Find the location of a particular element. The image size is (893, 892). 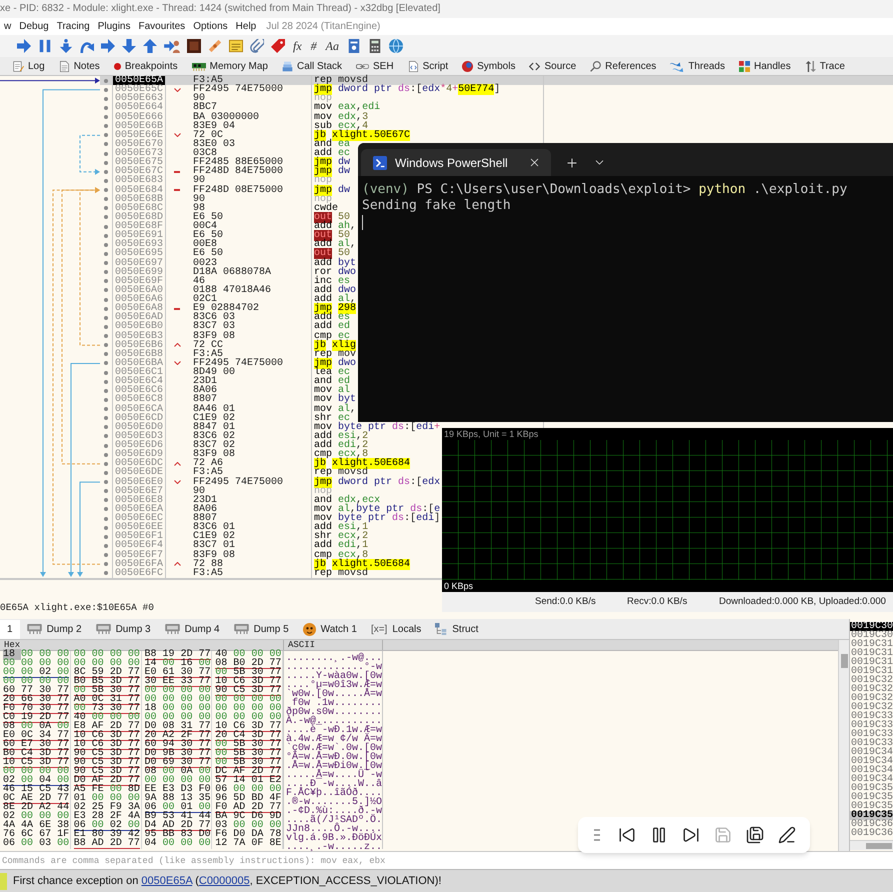

status-link: 0050E65A is located at coordinates (166, 880).